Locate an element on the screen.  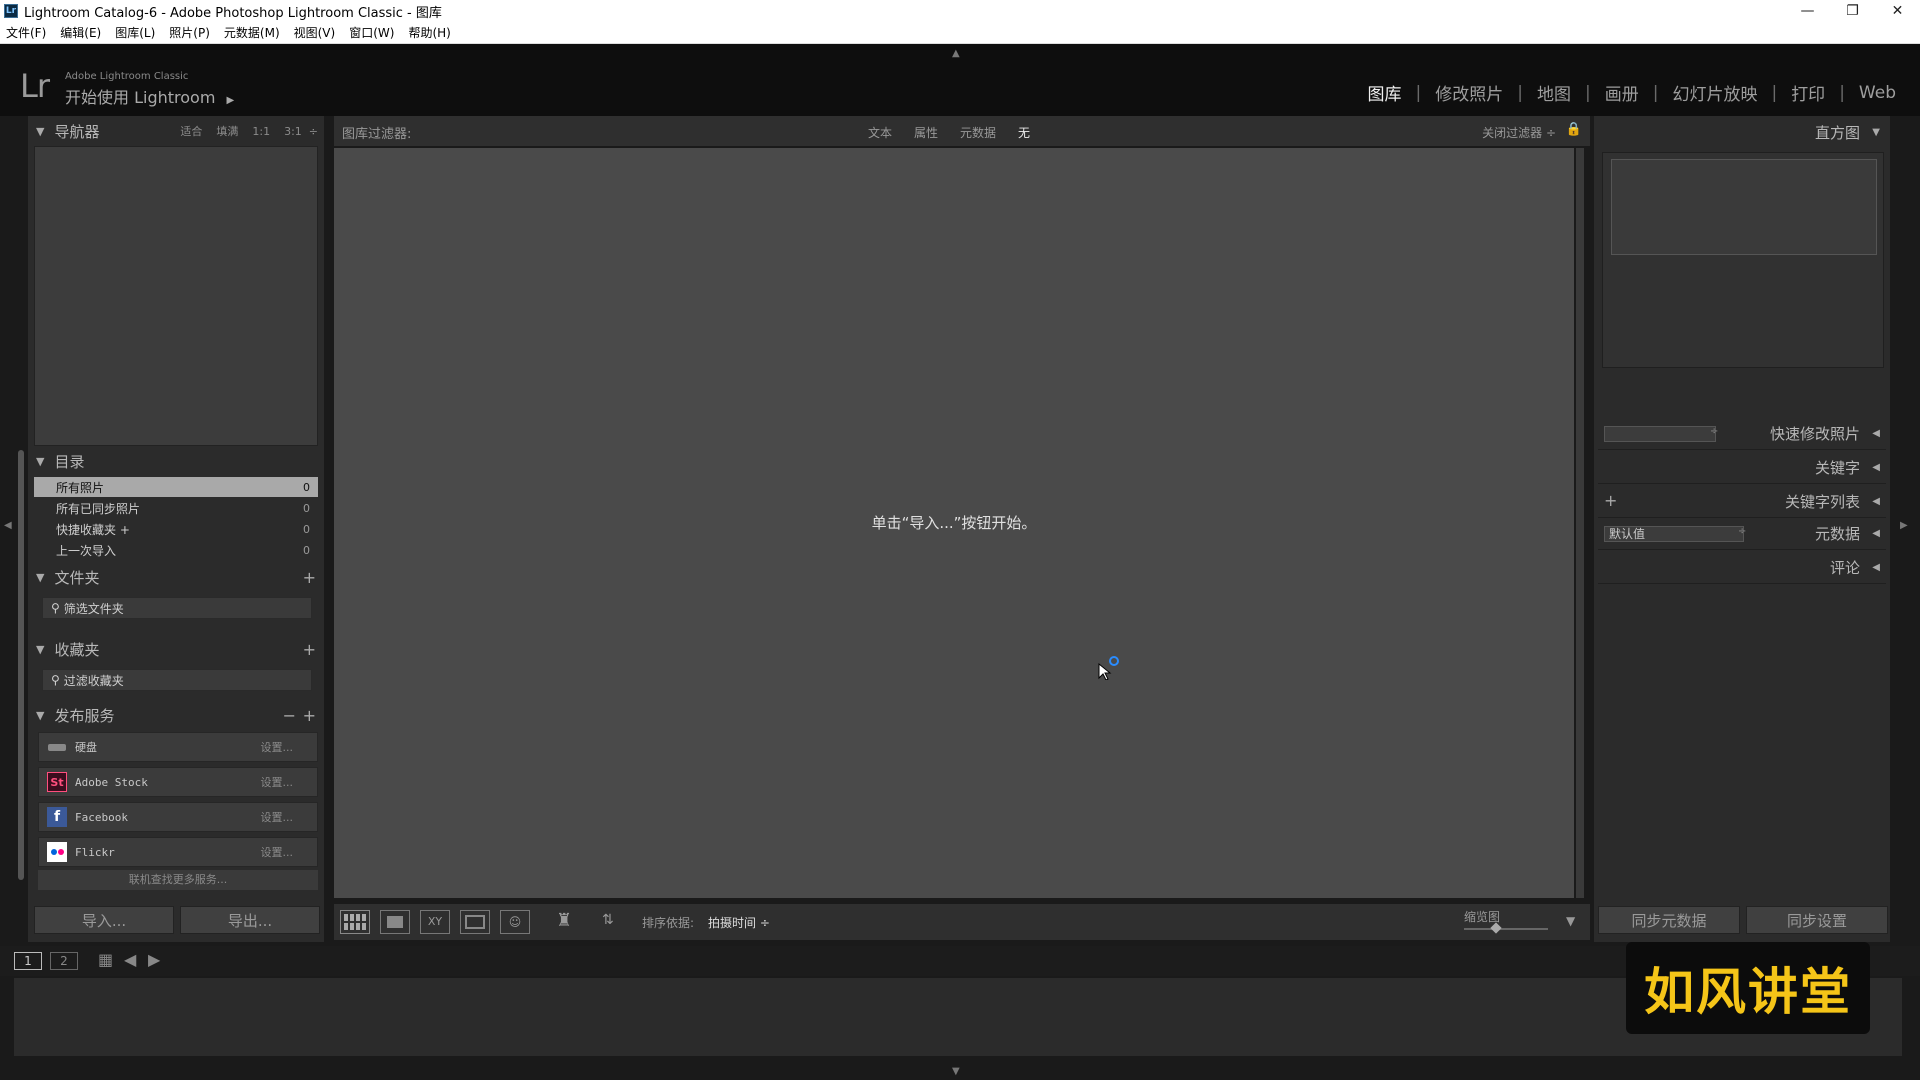
close-button: ✕ is located at coordinates (1897, 11).